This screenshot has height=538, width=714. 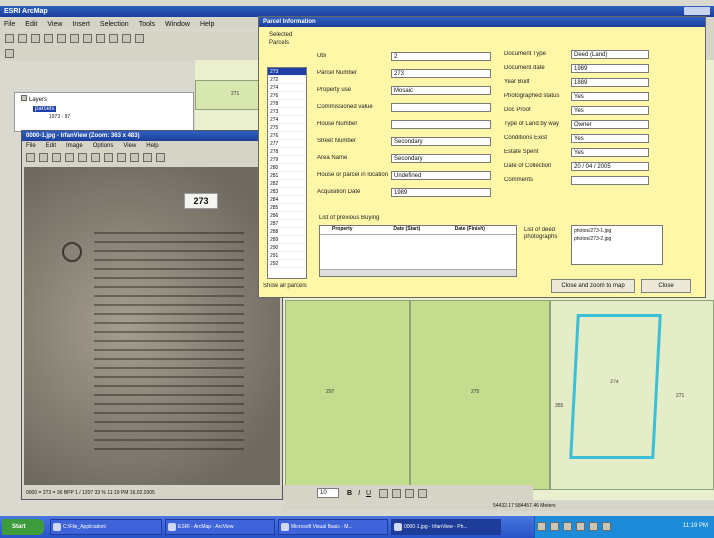 What do you see at coordinates (9, 24) in the screenshot?
I see `menu-file: File` at bounding box center [9, 24].